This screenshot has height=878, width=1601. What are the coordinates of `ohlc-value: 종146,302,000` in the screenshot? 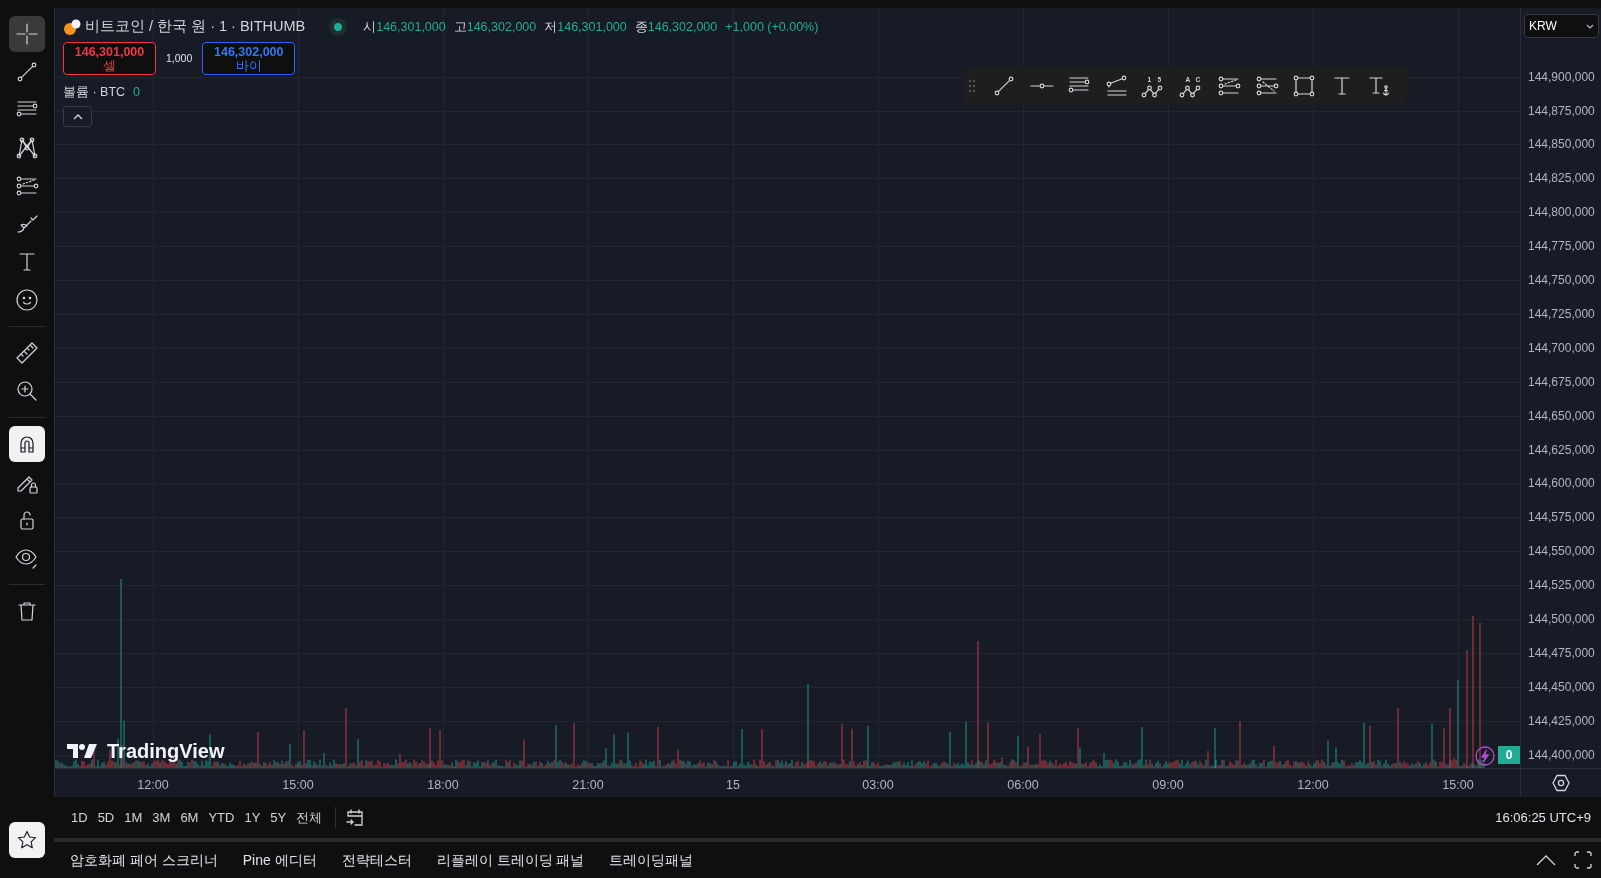 It's located at (676, 27).